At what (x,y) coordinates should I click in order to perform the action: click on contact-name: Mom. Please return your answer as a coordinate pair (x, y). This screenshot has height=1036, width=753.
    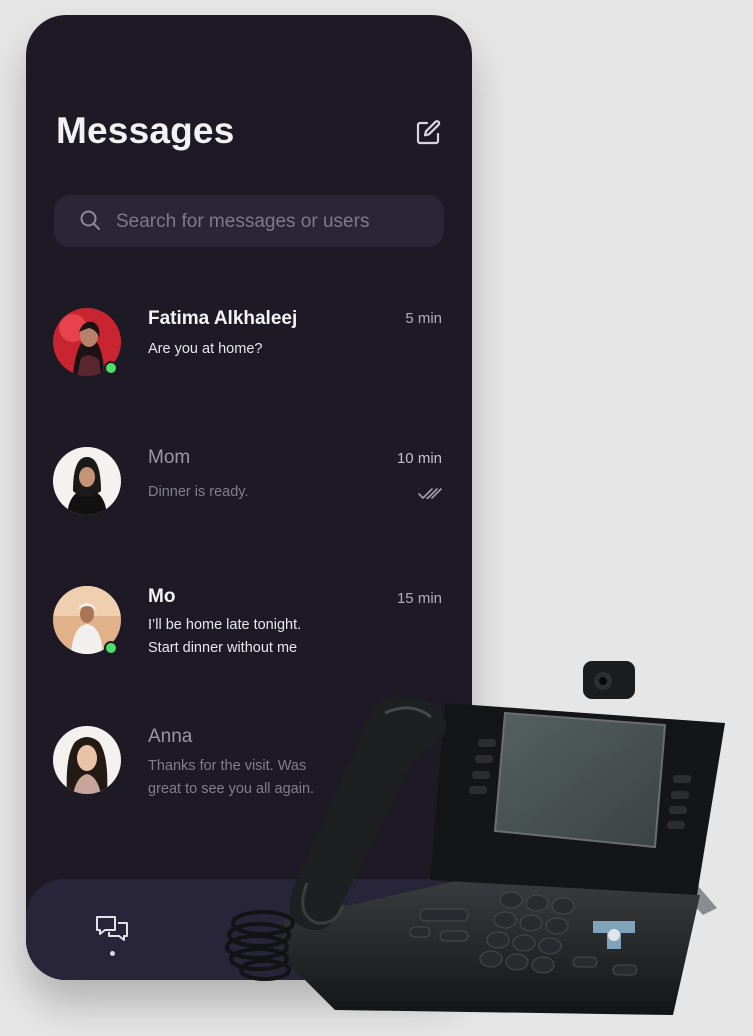
    Looking at the image, I should click on (169, 457).